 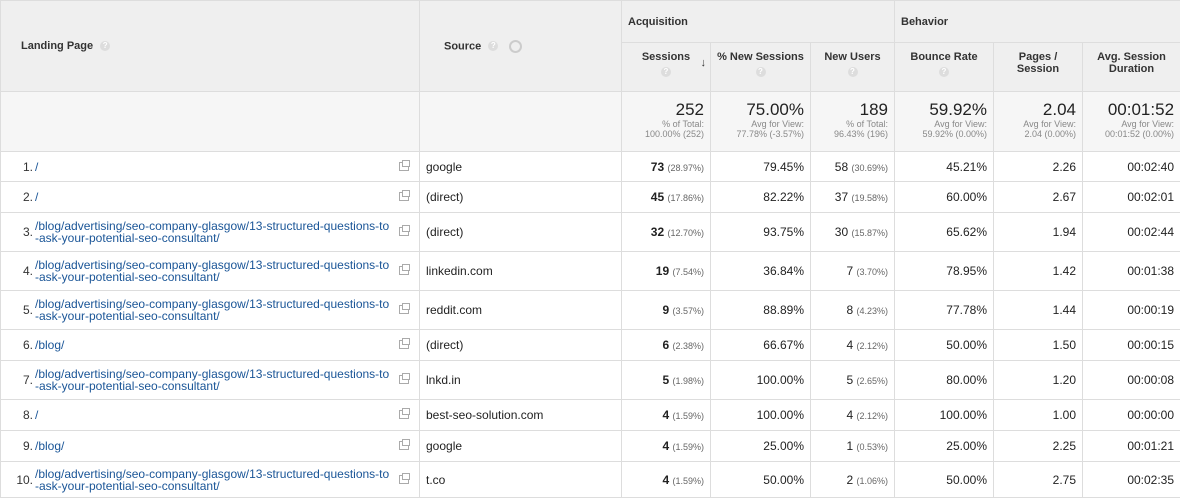 I want to click on pages-per-session-column-header: Pages /Session, so click(x=1038, y=67).